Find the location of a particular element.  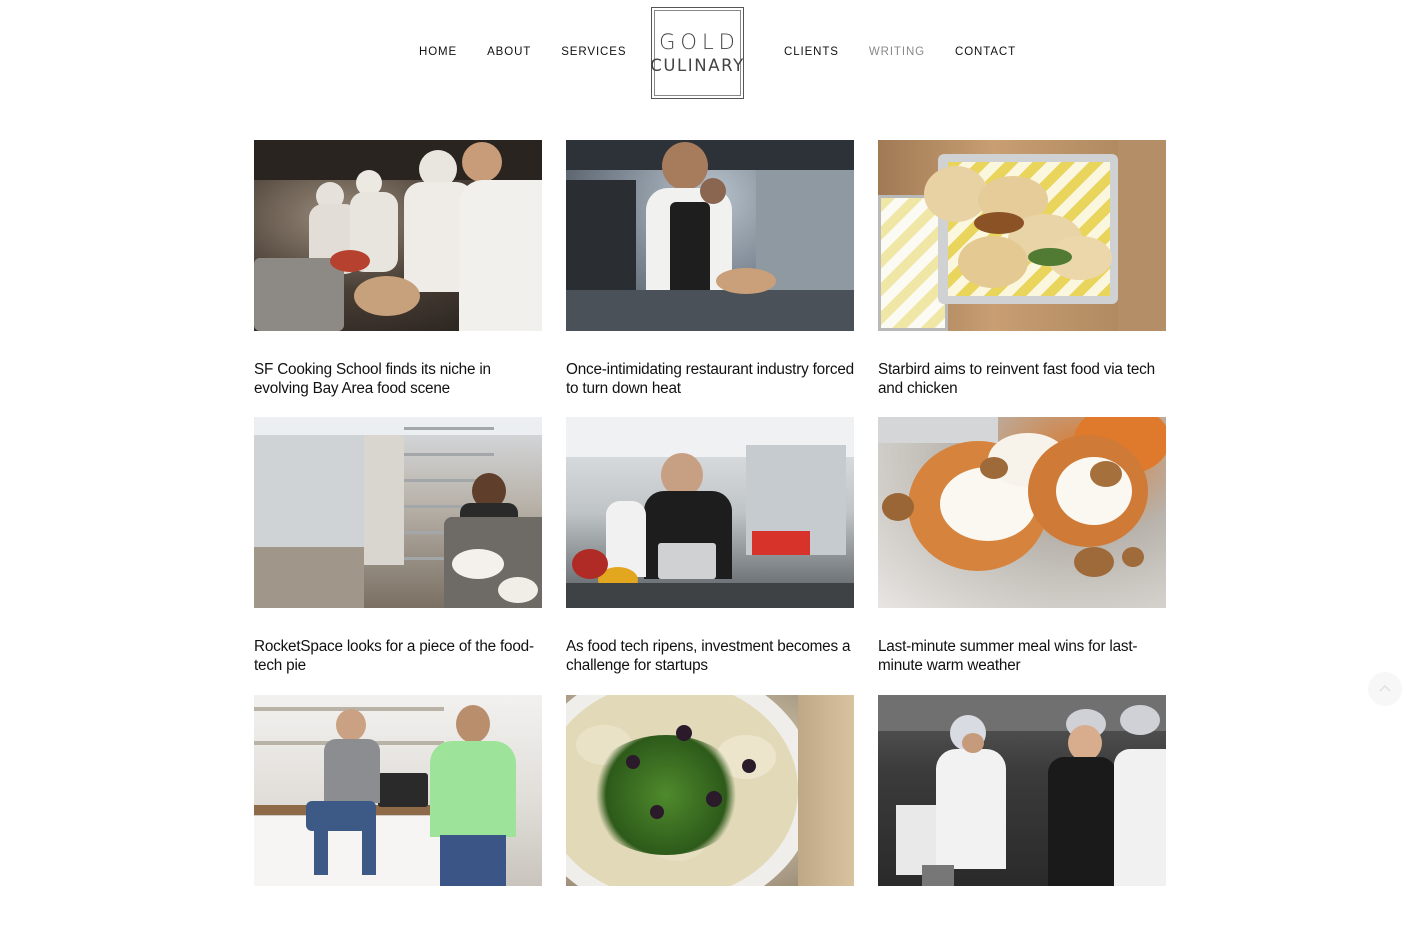

two-founders-photo is located at coordinates (398, 790).